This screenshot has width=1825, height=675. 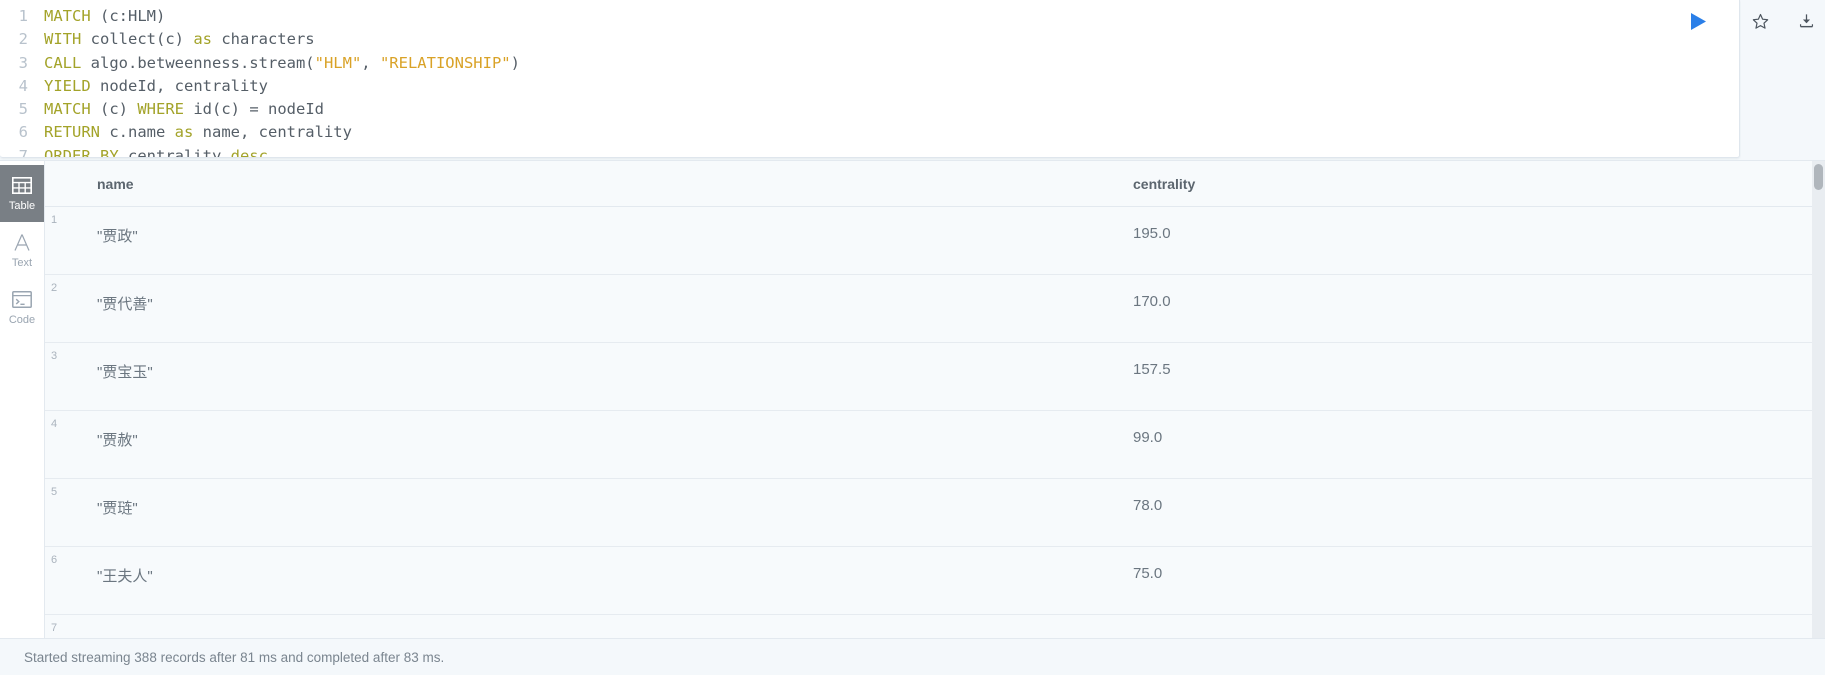 I want to click on row-index: 3, so click(x=54, y=356).